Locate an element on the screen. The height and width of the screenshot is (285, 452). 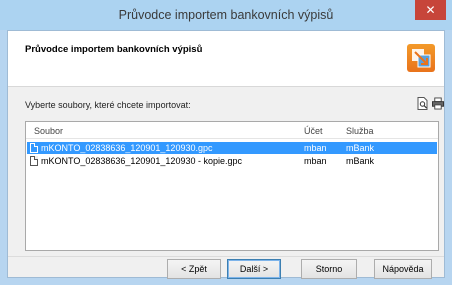
file-name: mKONTO_02838636_120901_120930.gpc is located at coordinates (127, 148).